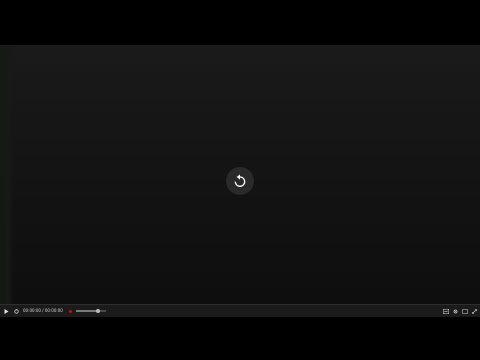 The image size is (480, 360). I want to click on captions-icon, so click(446, 311).